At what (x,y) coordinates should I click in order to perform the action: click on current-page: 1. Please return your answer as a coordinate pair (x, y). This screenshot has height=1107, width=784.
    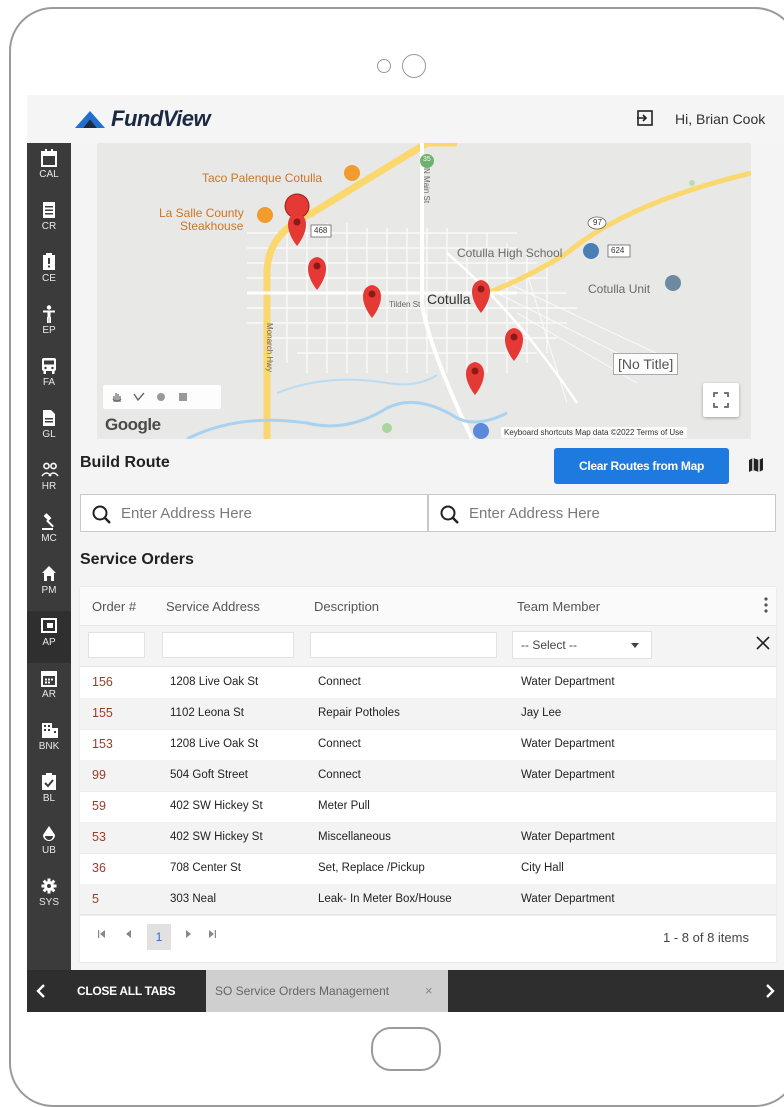
    Looking at the image, I should click on (159, 937).